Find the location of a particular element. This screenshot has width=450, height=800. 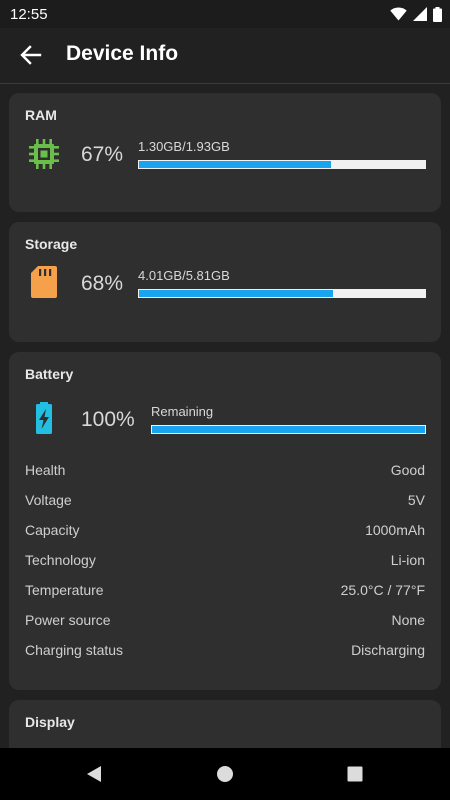

battery-charging-icon is located at coordinates (44, 418).